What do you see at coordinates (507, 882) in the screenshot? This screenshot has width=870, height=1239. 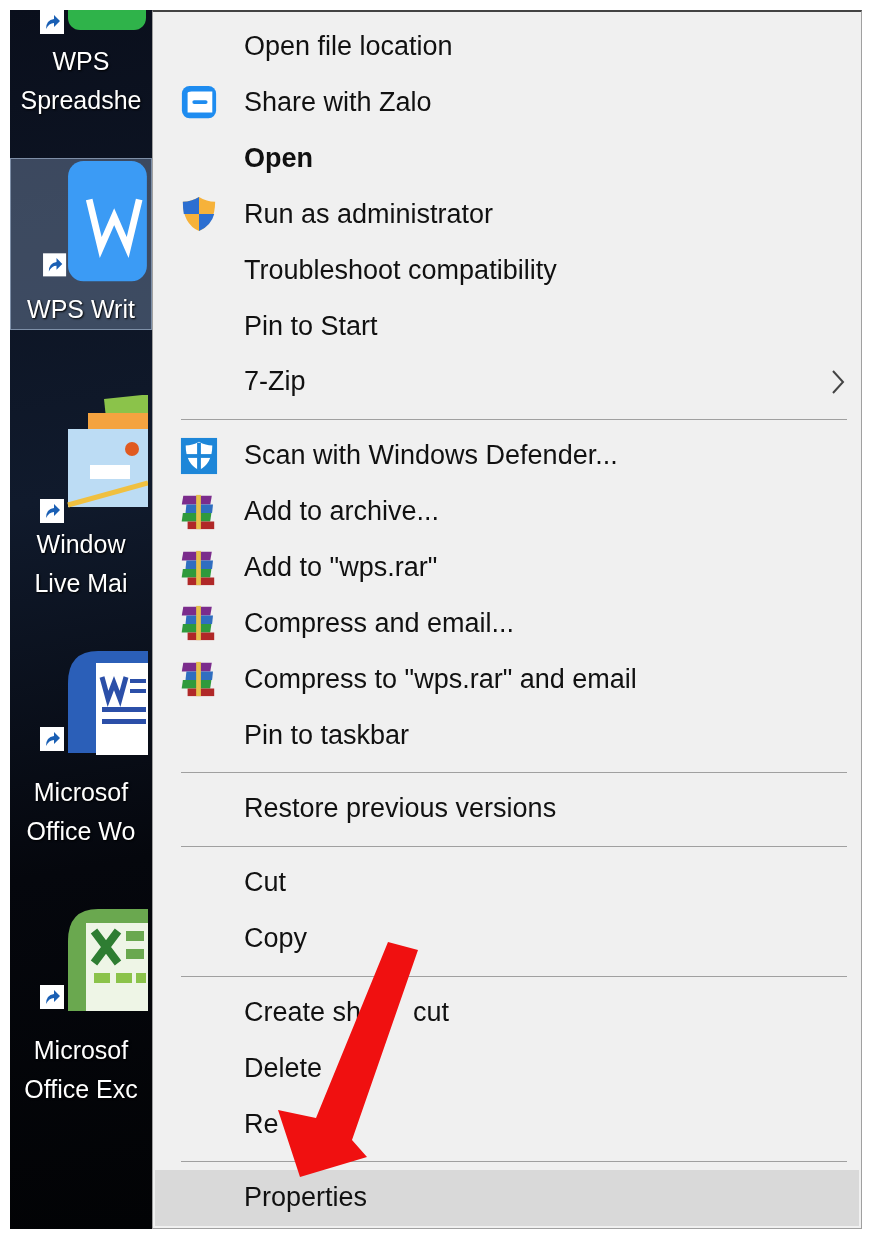 I see `menu-item: Cut` at bounding box center [507, 882].